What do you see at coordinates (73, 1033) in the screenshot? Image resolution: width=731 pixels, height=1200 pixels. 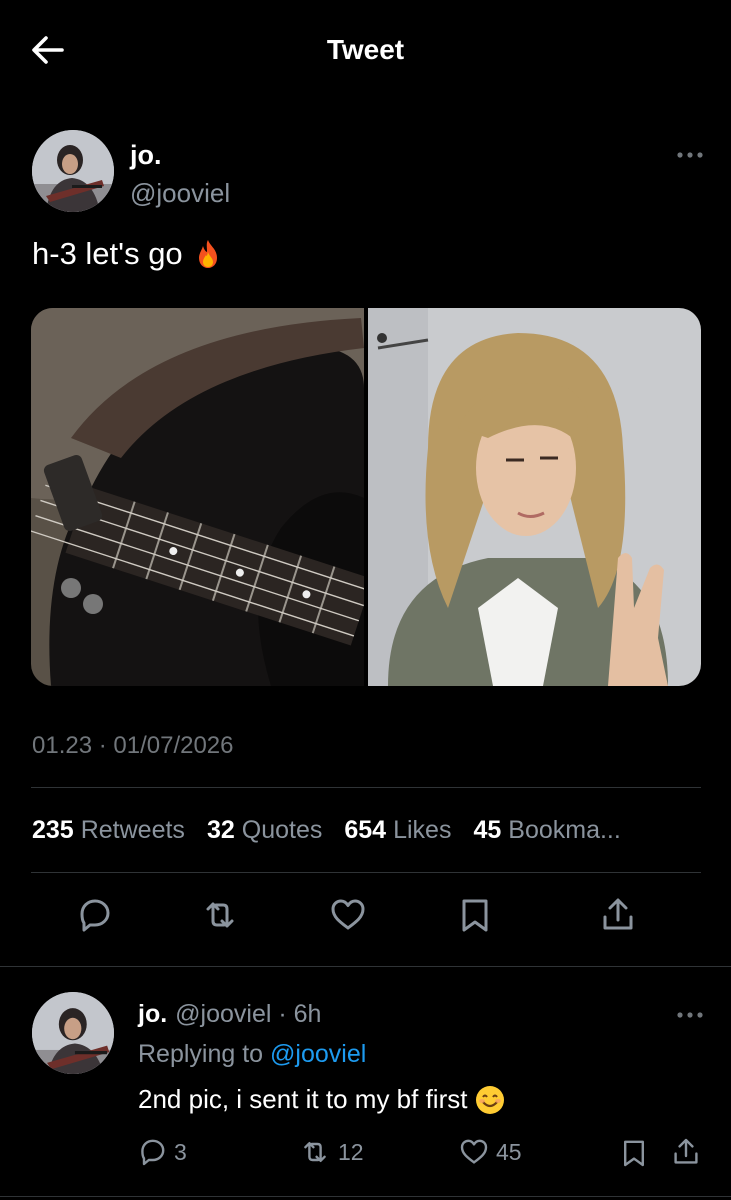 I see `reply-avatar` at bounding box center [73, 1033].